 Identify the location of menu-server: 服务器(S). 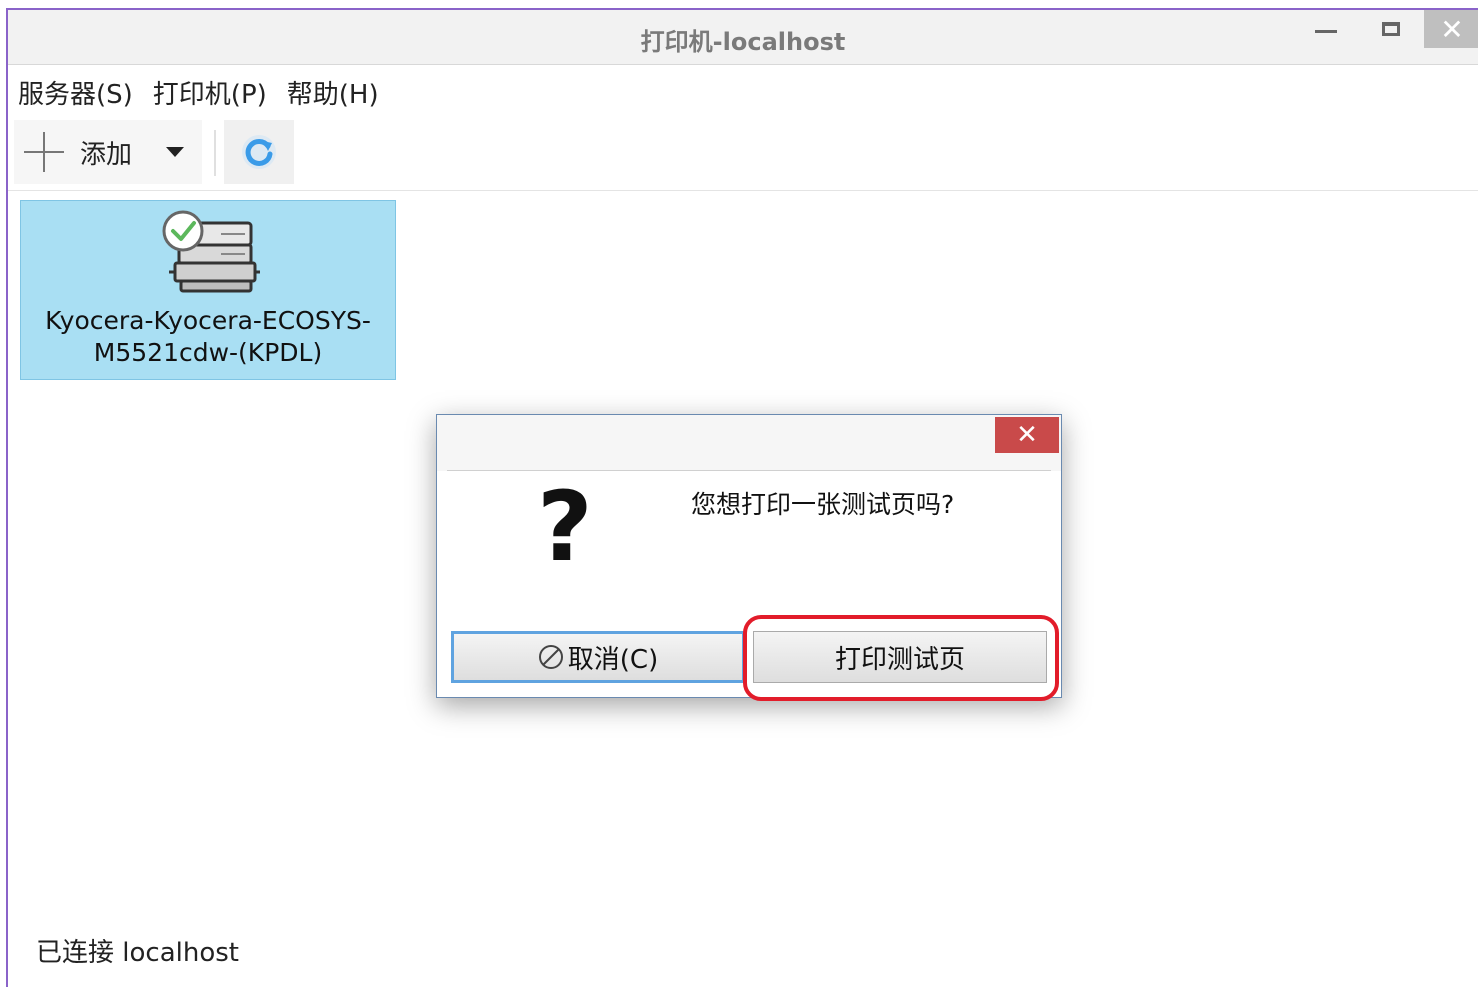
(75, 92).